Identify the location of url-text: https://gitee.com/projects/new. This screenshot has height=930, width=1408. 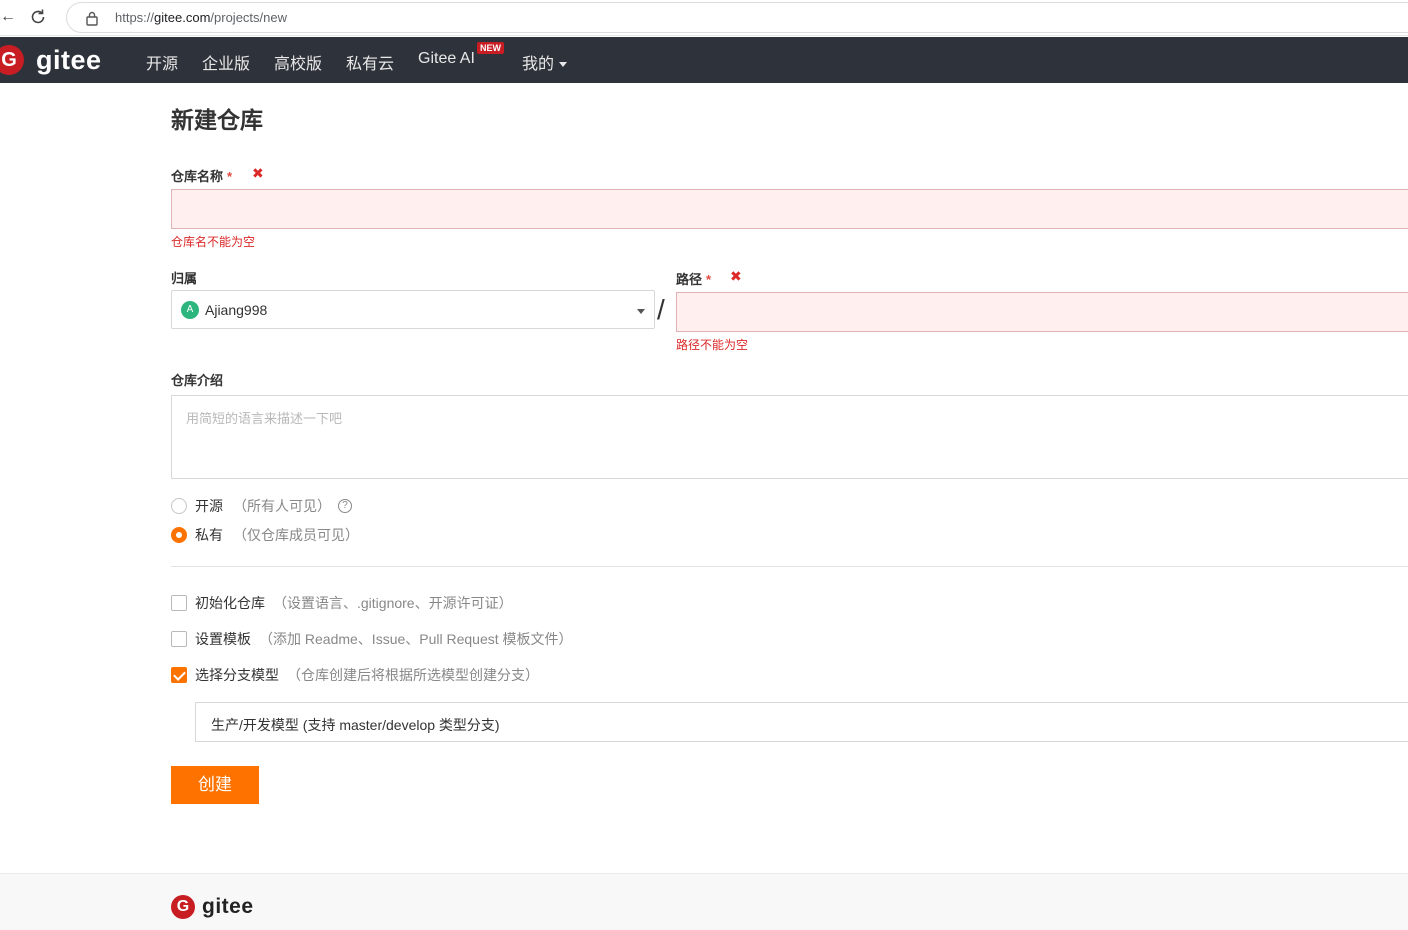
(201, 17).